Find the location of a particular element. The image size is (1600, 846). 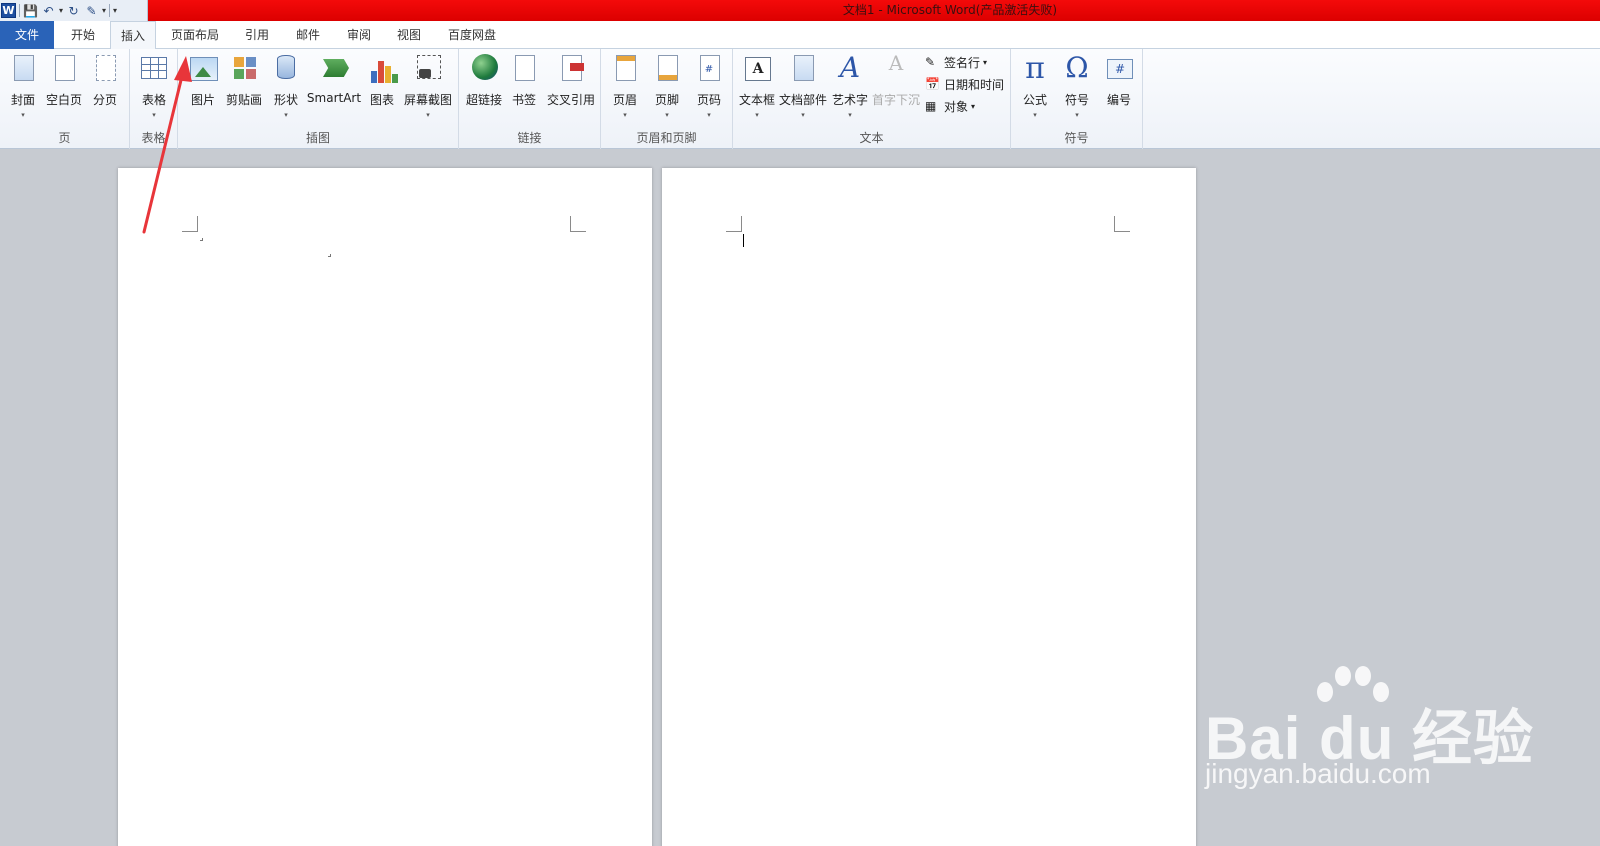

quick-parts-label: 文档部件 is located at coordinates (803, 100).